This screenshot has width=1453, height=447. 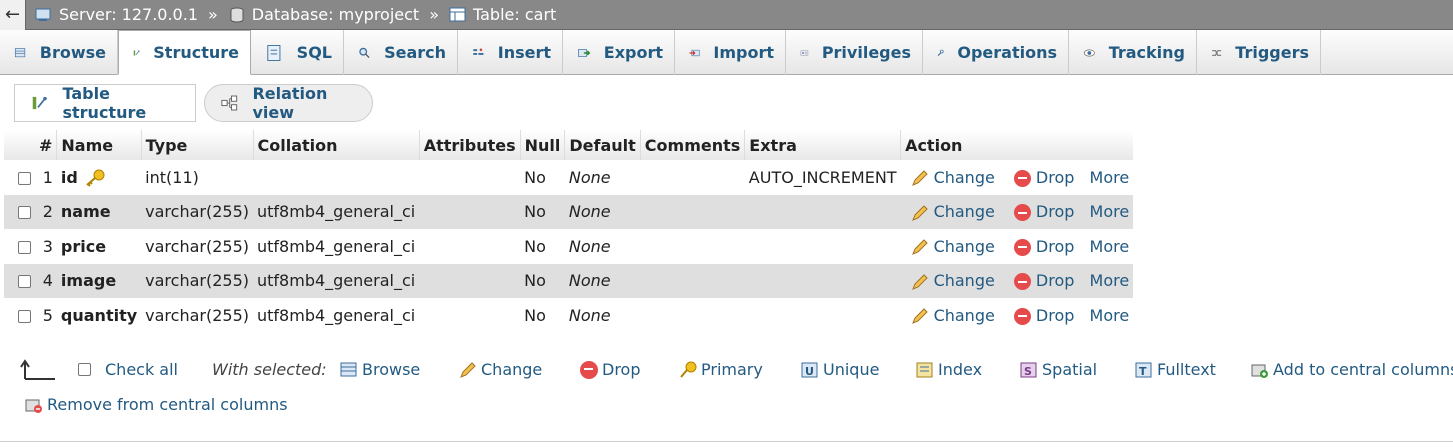 I want to click on bulk-unique-button: U Unique, so click(x=840, y=369).